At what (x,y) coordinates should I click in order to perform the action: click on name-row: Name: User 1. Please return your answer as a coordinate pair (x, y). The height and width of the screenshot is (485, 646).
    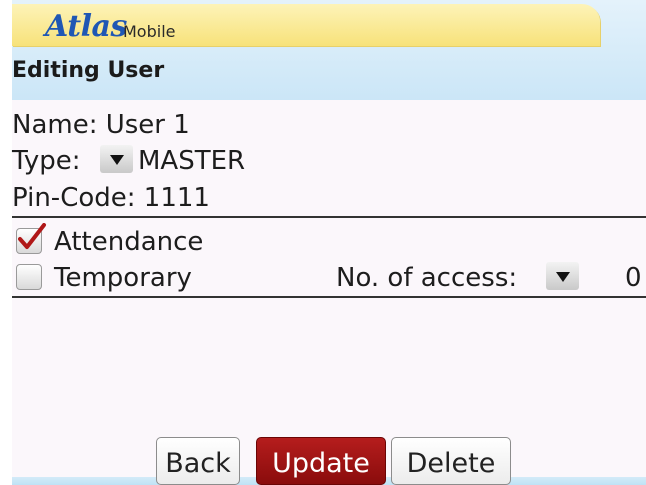
    Looking at the image, I should click on (101, 125).